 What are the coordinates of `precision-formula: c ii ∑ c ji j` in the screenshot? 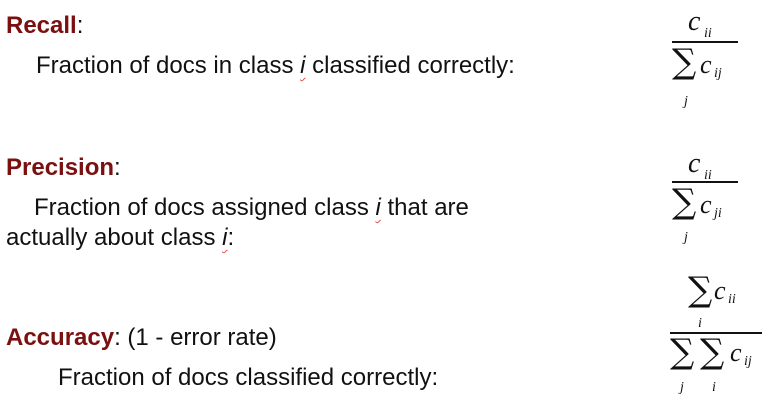 It's located at (714, 203).